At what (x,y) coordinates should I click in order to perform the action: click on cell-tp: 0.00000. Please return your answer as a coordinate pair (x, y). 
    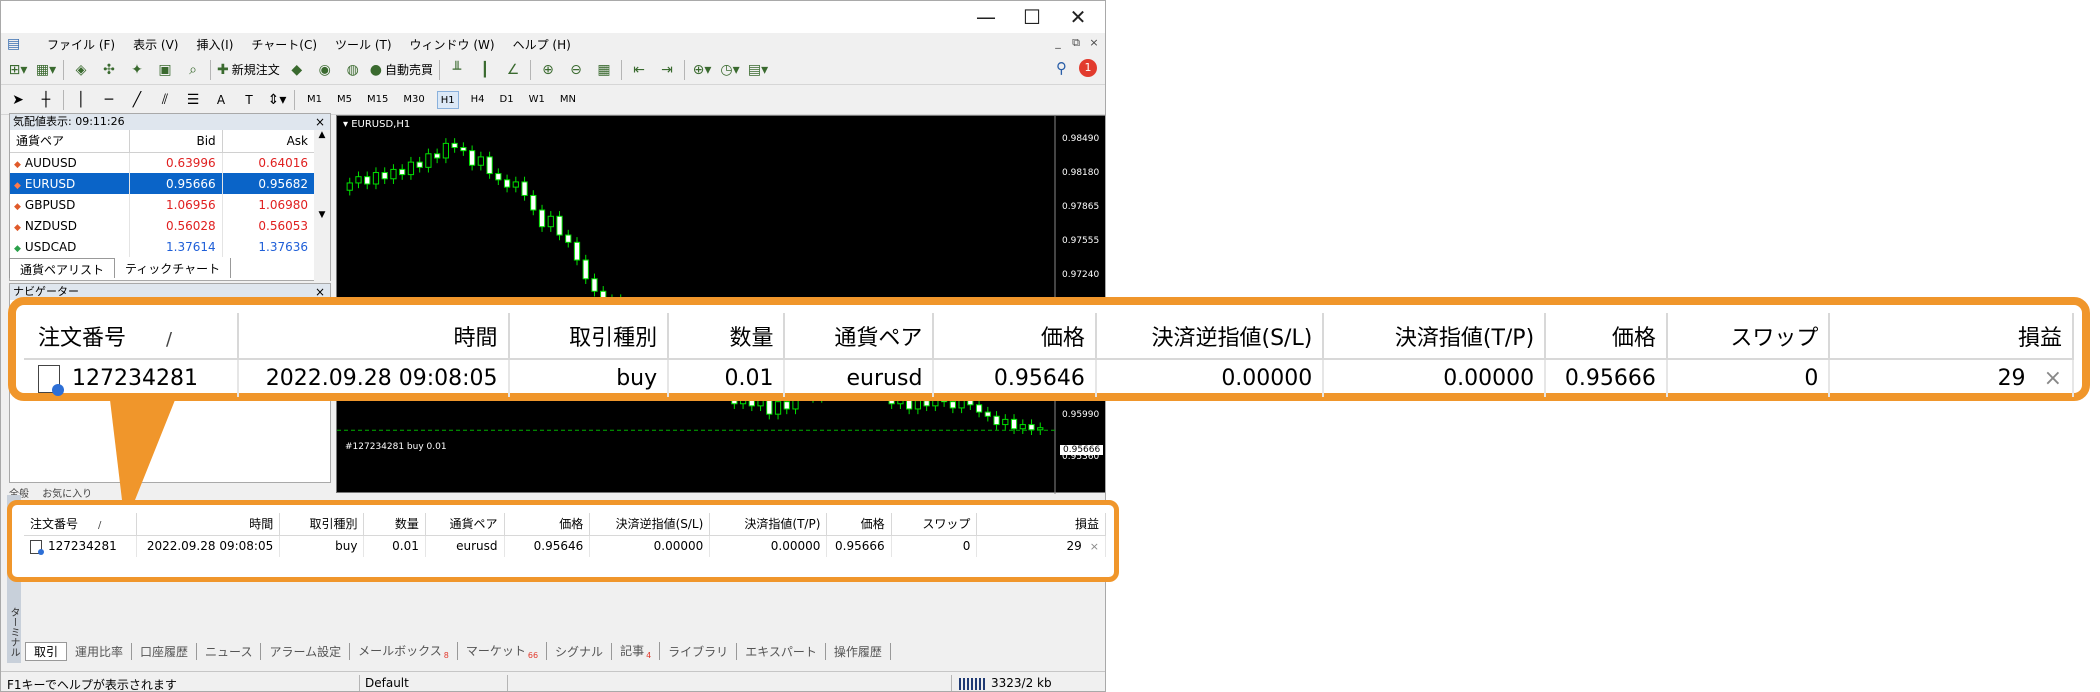
    Looking at the image, I should click on (1489, 378).